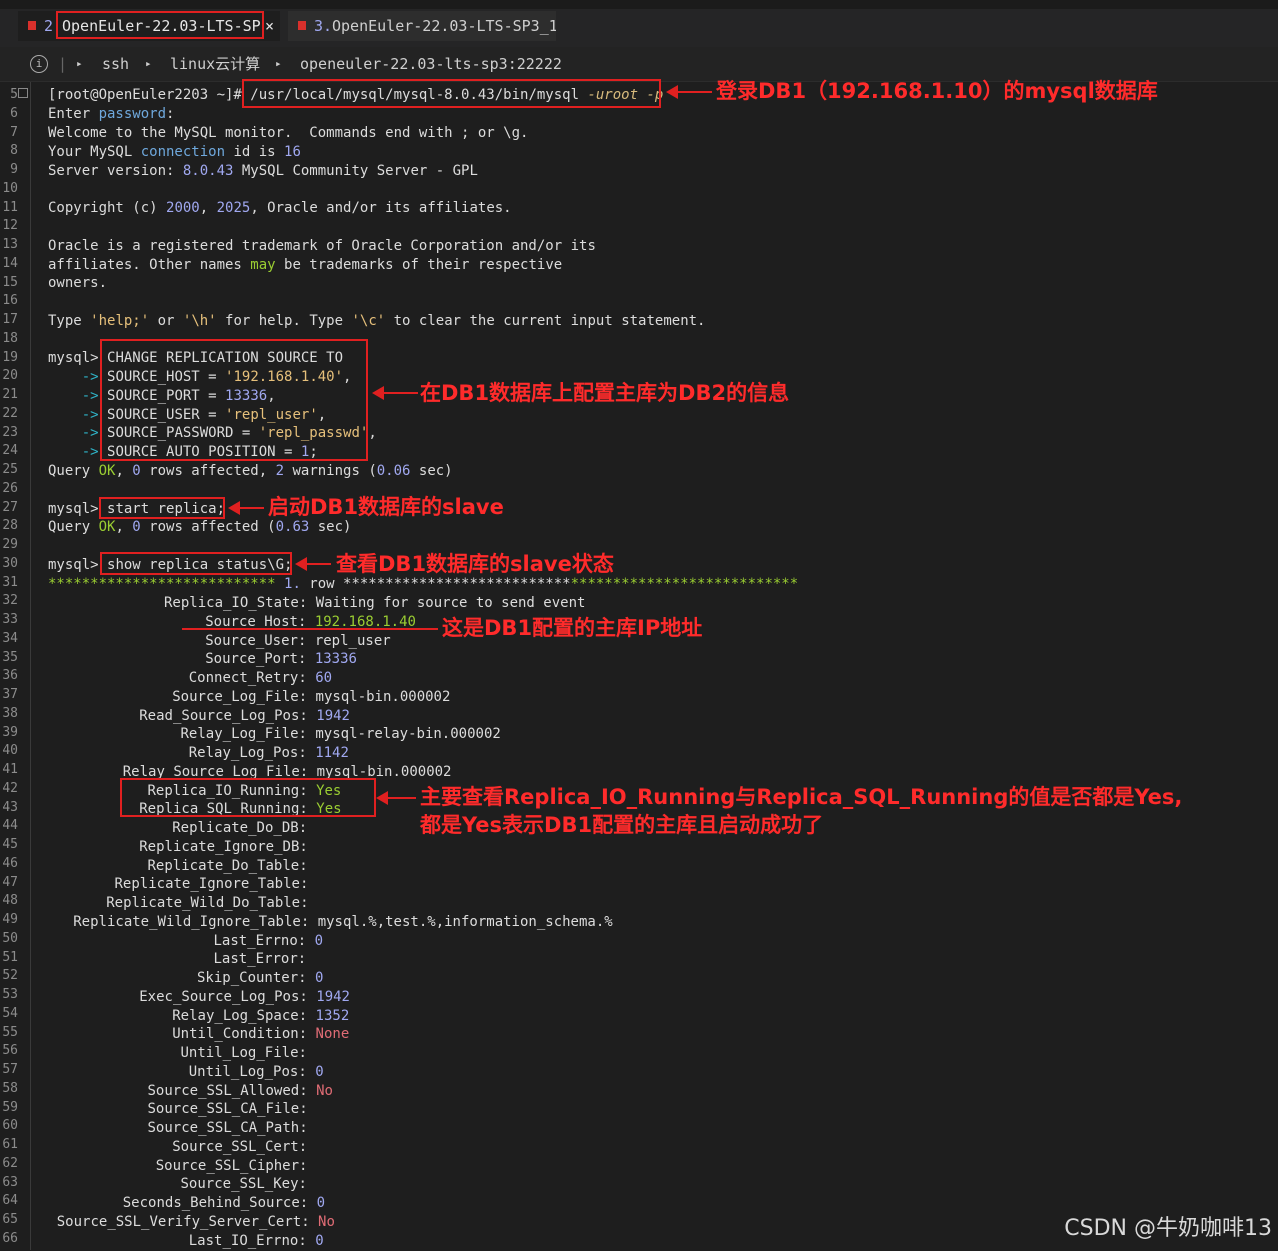  Describe the element at coordinates (1168, 1228) in the screenshot. I see `watermark: CSDN @牛奶咖啡13` at that location.